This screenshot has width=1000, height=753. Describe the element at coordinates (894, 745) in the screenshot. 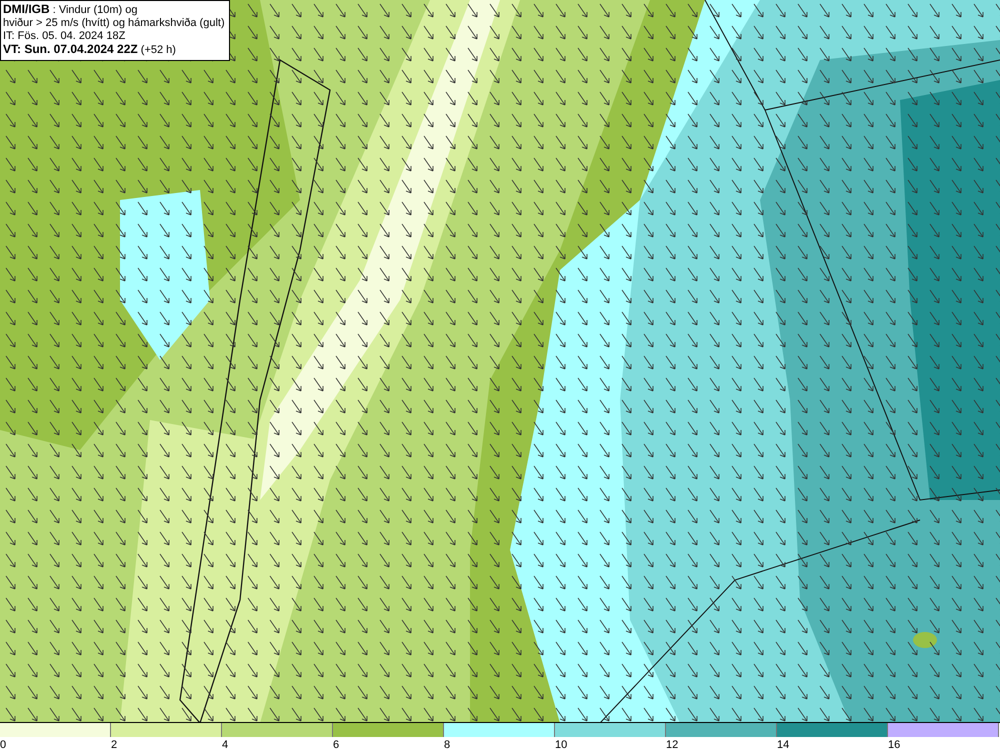

I see `legend-label: 16` at that location.